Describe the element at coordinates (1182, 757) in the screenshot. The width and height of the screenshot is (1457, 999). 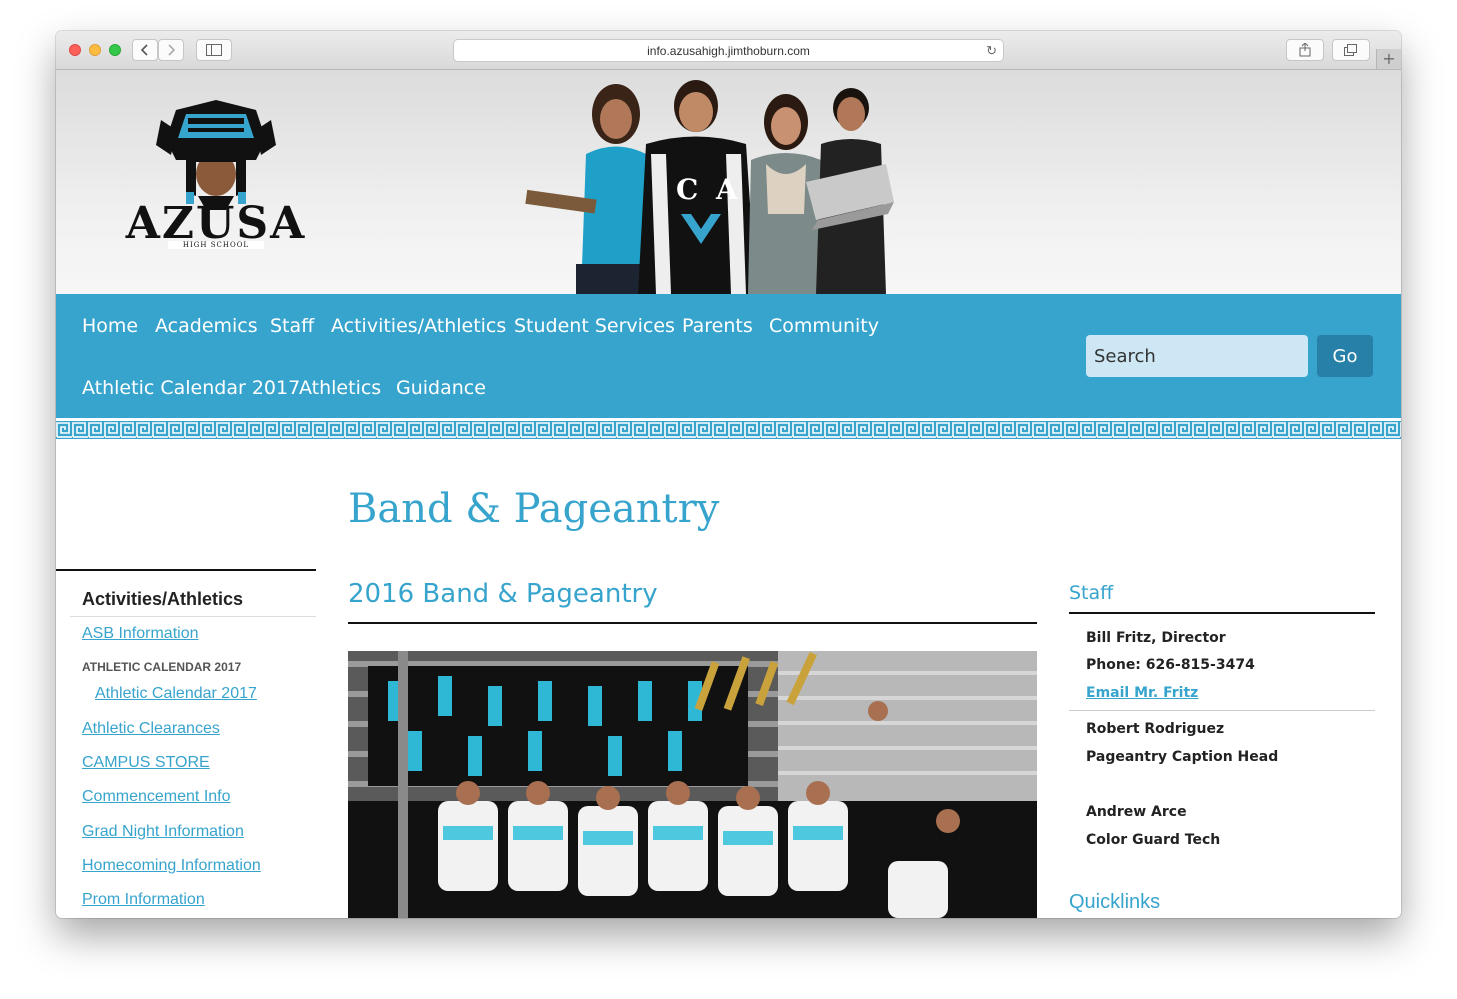
I see `staff-caption-head-title: Pageantry Caption Head` at that location.